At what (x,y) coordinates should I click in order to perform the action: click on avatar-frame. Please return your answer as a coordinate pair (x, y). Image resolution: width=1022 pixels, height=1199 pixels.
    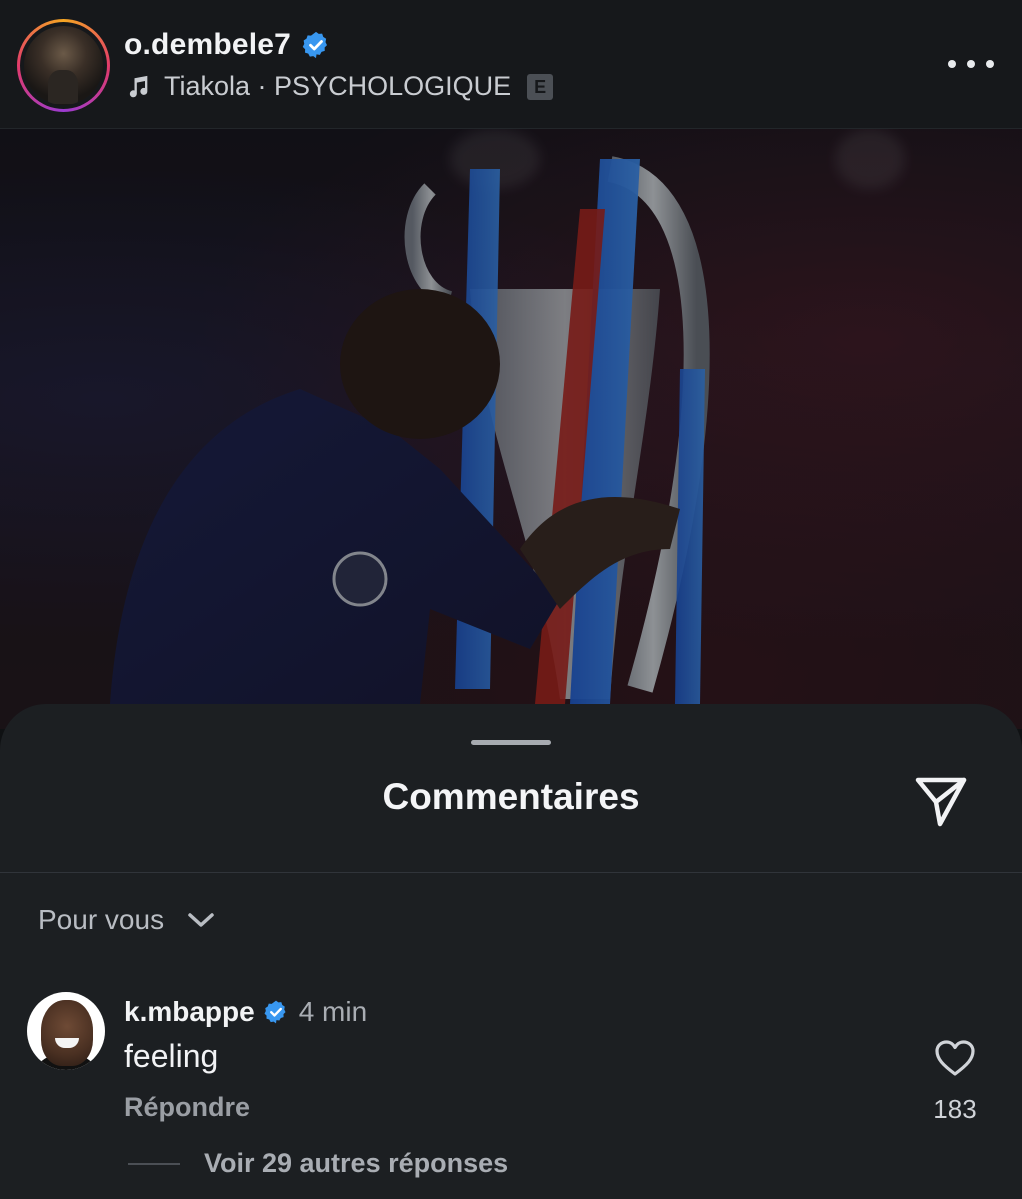
    Looking at the image, I should click on (63, 65).